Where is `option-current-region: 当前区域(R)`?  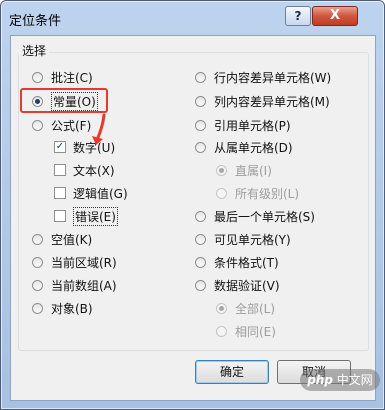
option-current-region: 当前区域(R) is located at coordinates (74, 262).